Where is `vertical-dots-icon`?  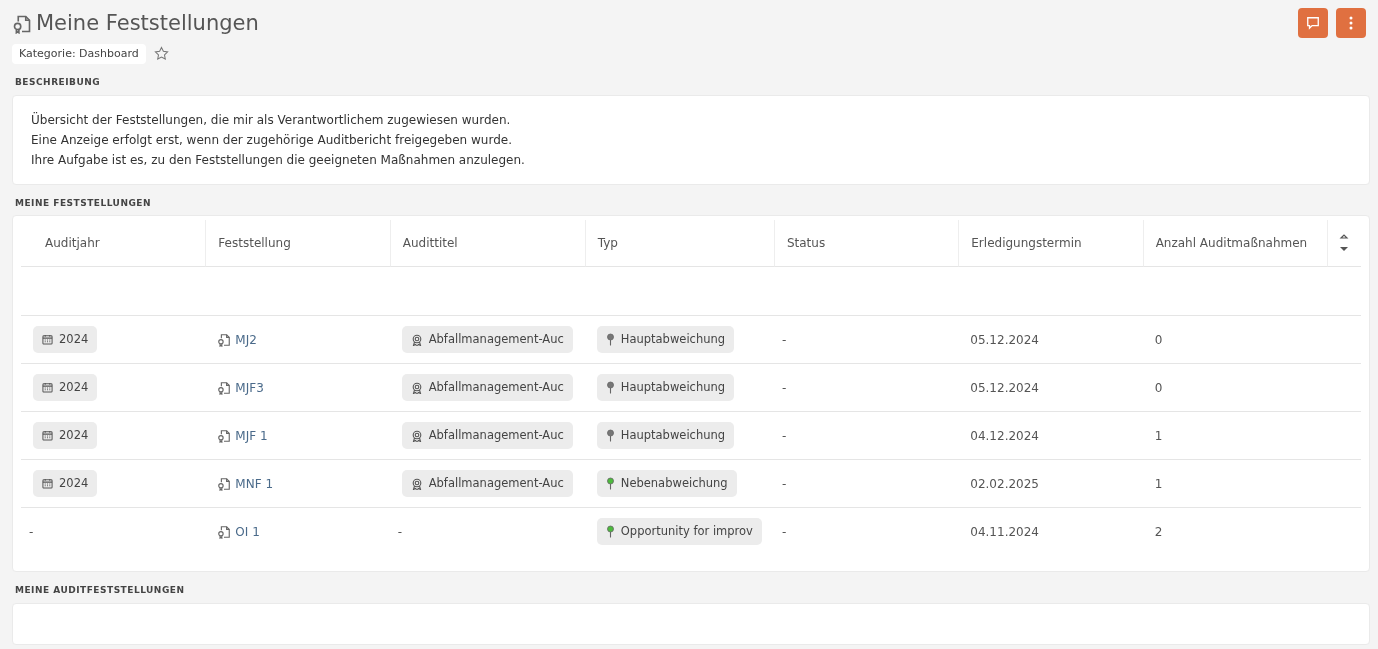
vertical-dots-icon is located at coordinates (1351, 23).